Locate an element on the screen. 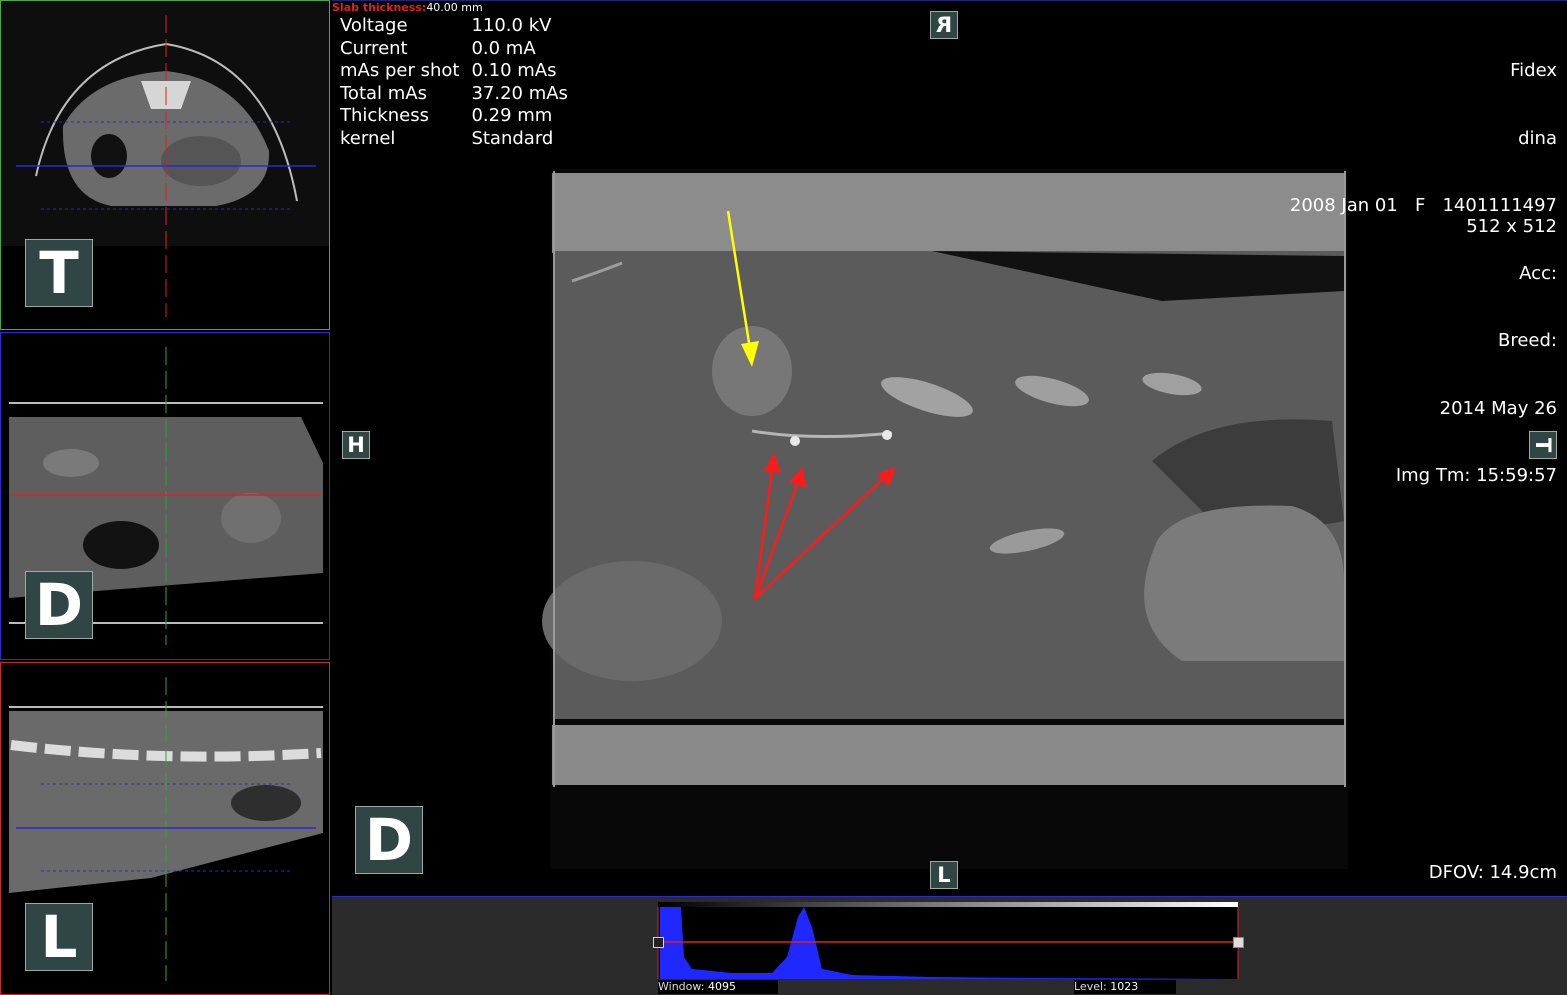 Image resolution: width=1567 pixels, height=995 pixels. window-value: 4095 is located at coordinates (721, 986).